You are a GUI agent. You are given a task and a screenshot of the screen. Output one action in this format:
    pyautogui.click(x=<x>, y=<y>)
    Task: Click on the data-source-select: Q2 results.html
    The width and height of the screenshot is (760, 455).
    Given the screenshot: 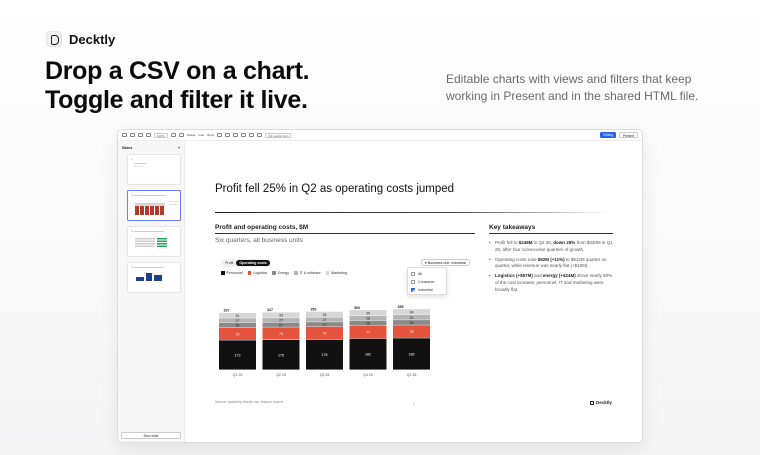 What is the action you would take?
    pyautogui.click(x=278, y=135)
    